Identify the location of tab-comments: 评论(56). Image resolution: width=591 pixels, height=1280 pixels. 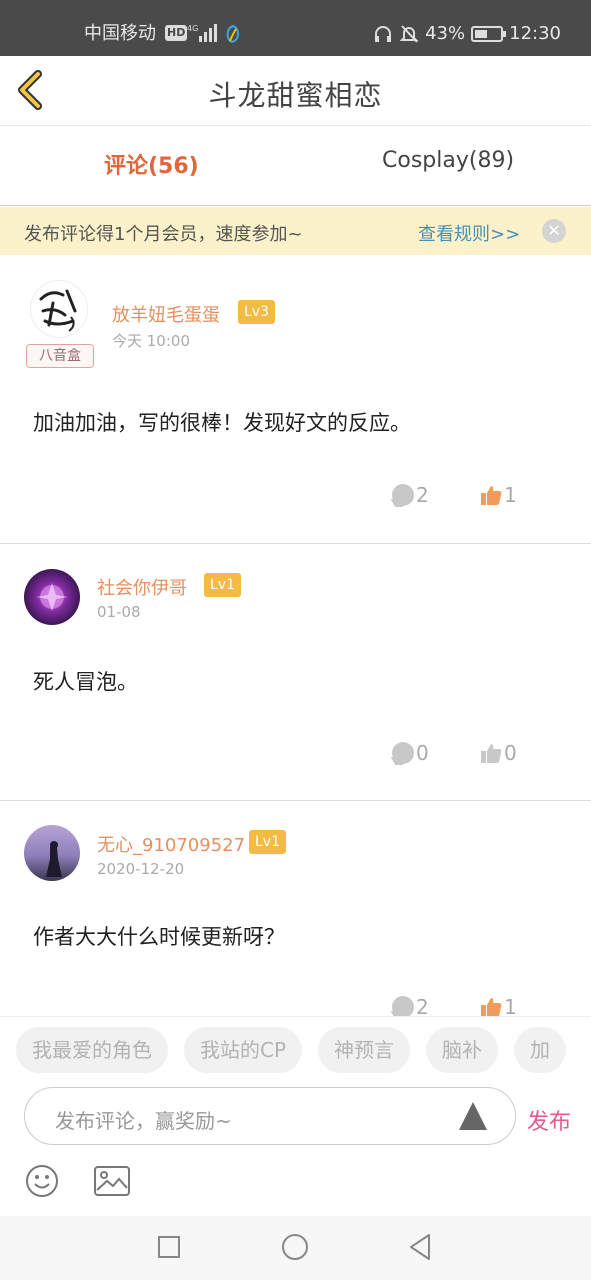
(151, 164).